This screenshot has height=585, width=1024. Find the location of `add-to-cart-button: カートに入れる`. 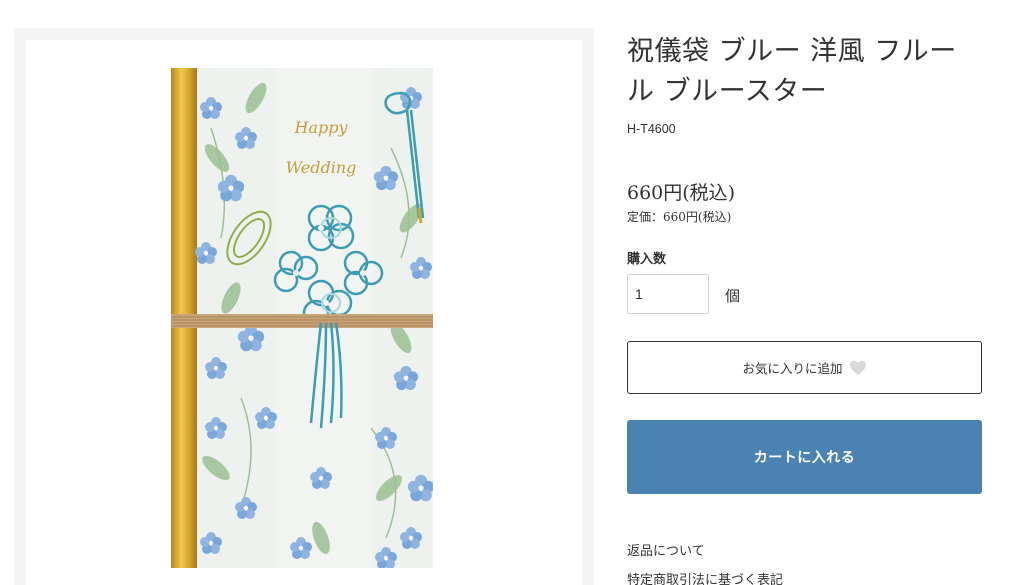

add-to-cart-button: カートに入れる is located at coordinates (804, 457).